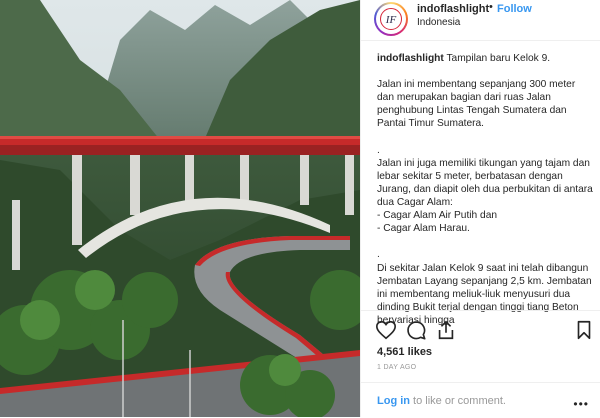 The width and height of the screenshot is (600, 418). Describe the element at coordinates (438, 22) in the screenshot. I see `location-link: Indonesia` at that location.